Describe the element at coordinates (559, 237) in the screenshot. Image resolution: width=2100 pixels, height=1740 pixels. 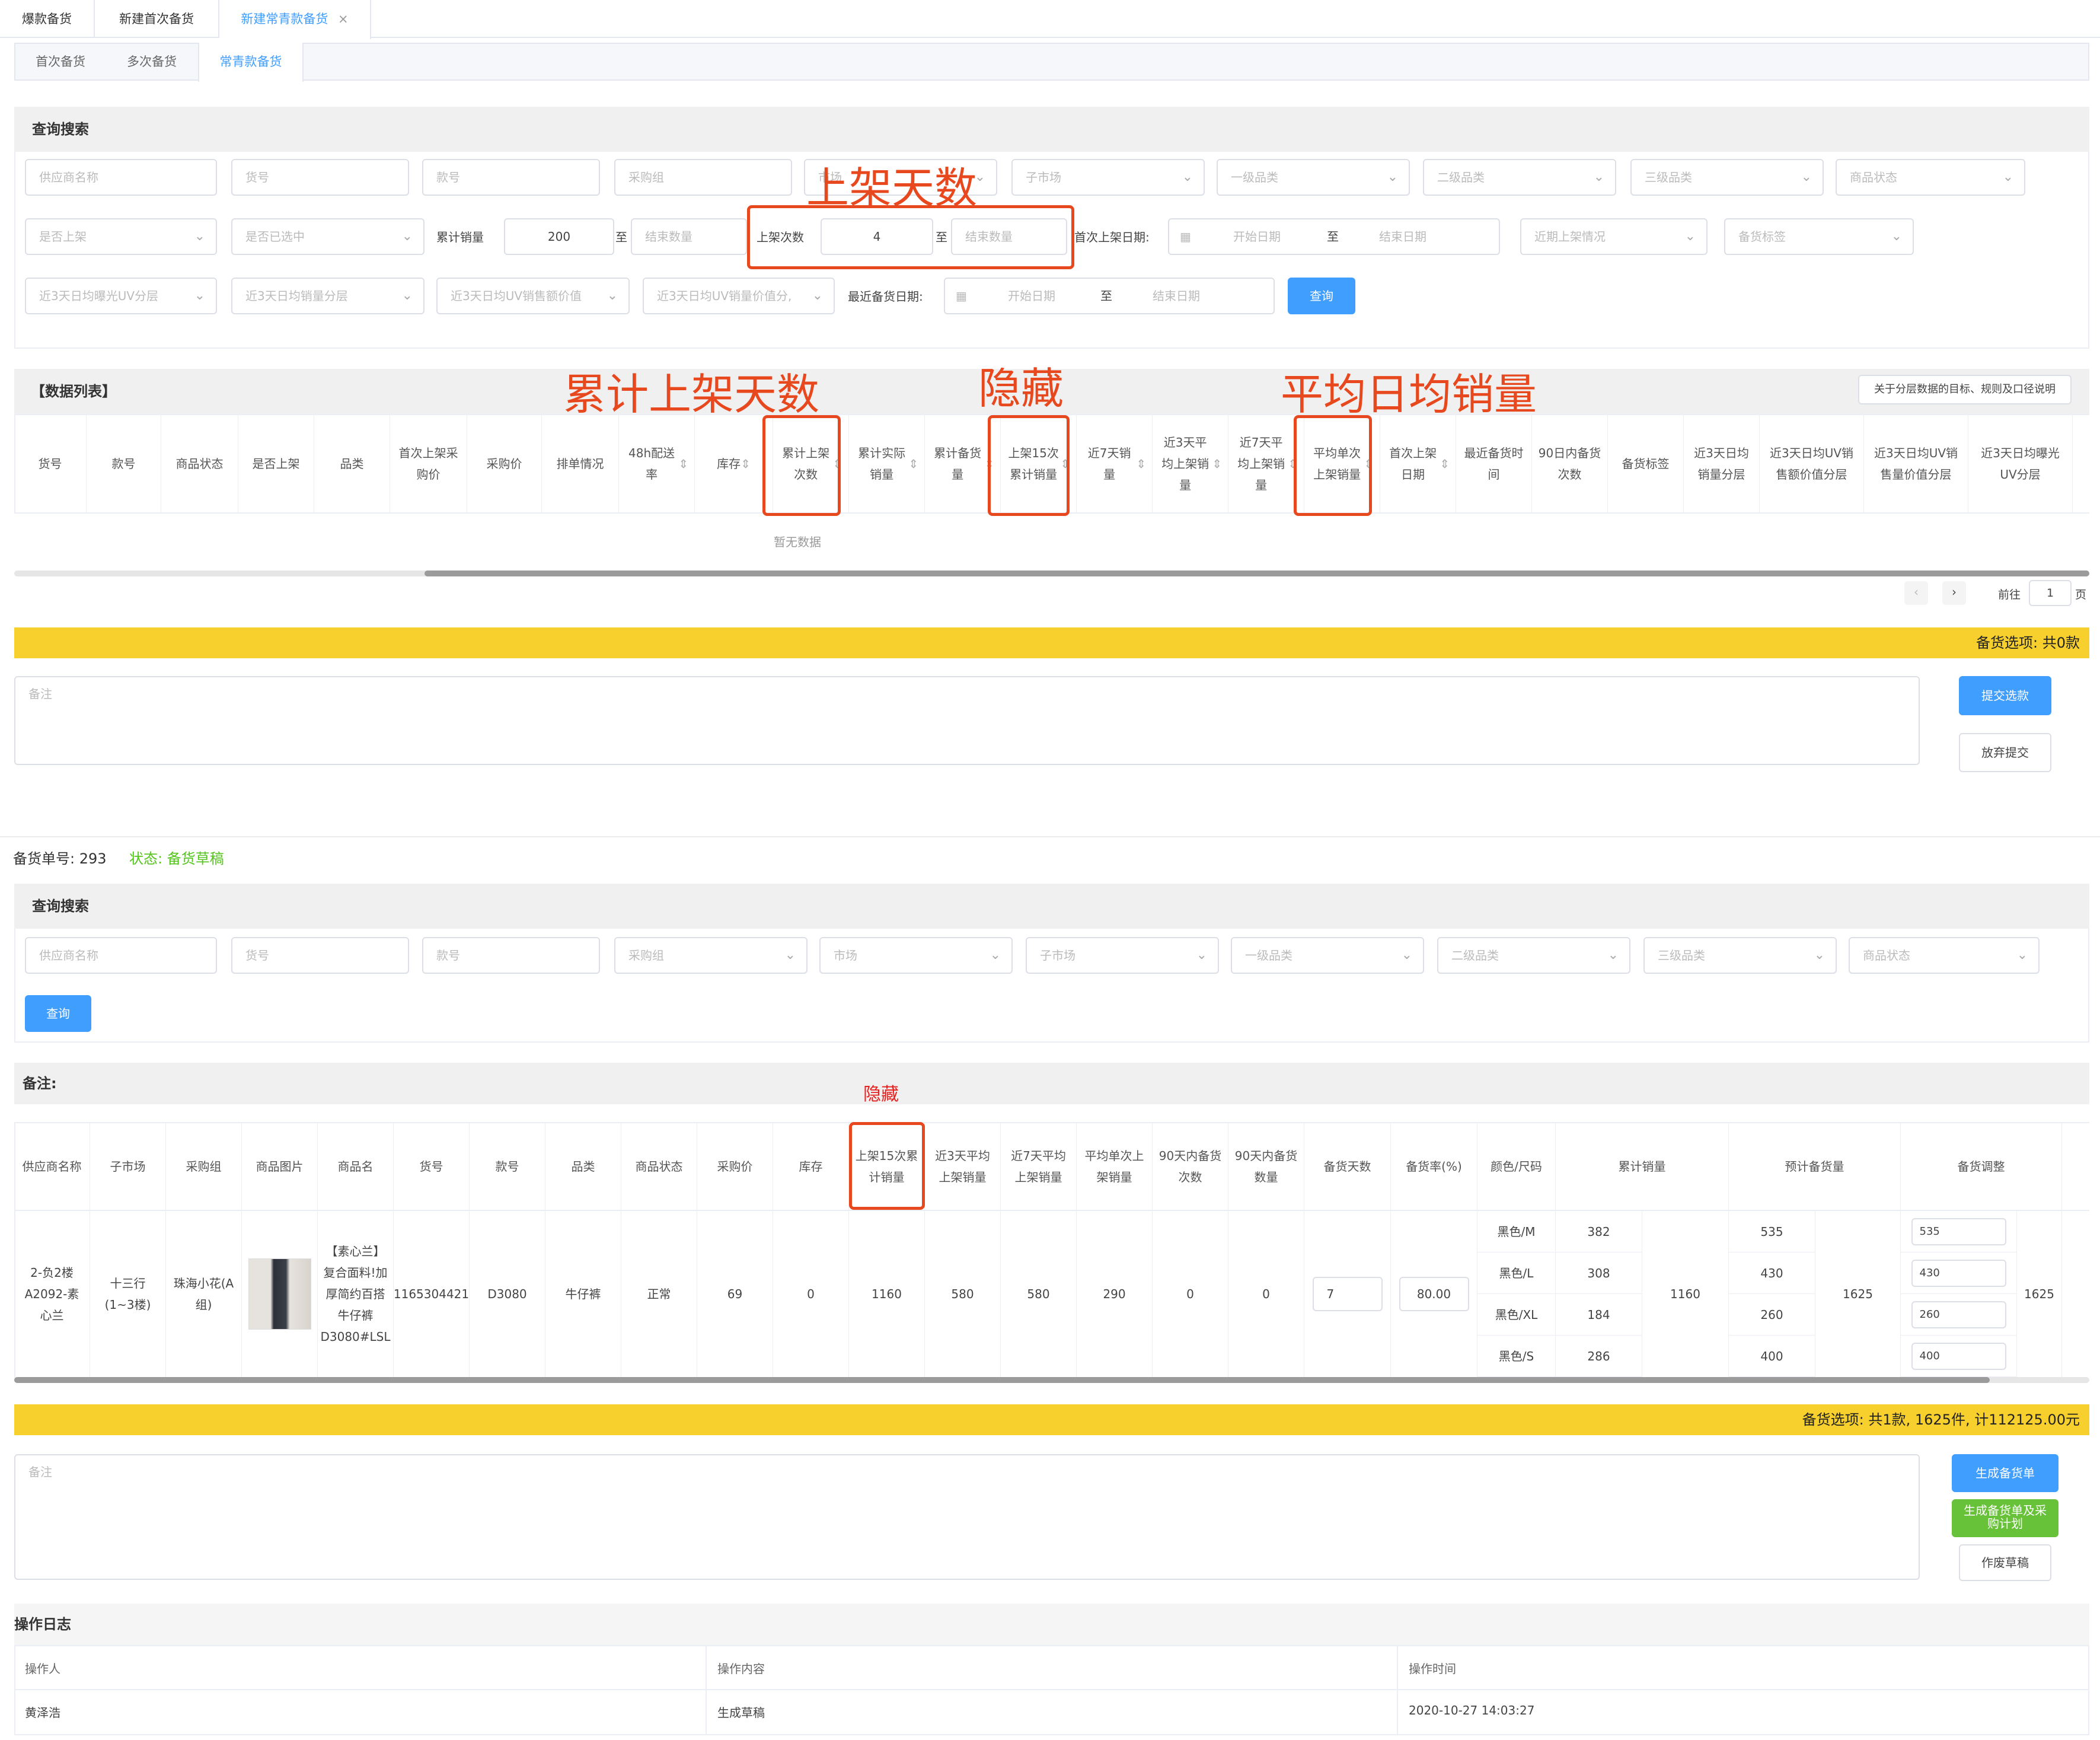
I see `cumulative-sales-from-input: 200` at that location.